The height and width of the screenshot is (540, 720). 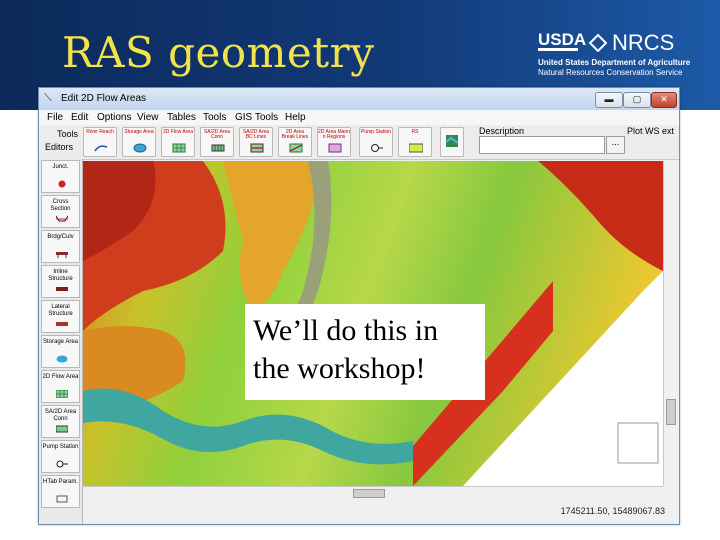 I want to click on menu-edit: Edit, so click(x=79, y=117).